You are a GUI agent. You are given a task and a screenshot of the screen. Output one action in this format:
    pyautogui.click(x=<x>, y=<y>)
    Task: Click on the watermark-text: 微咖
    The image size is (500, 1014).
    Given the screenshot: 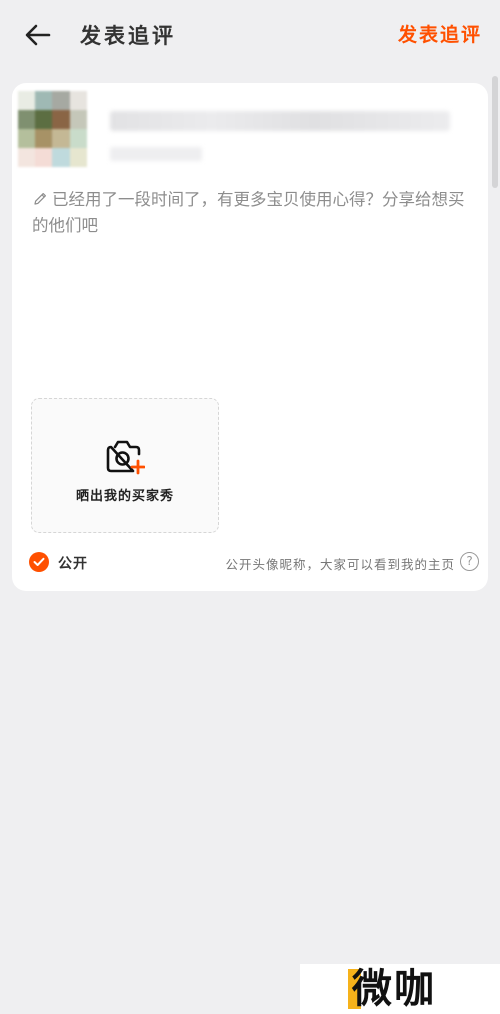 What is the action you would take?
    pyautogui.click(x=394, y=989)
    